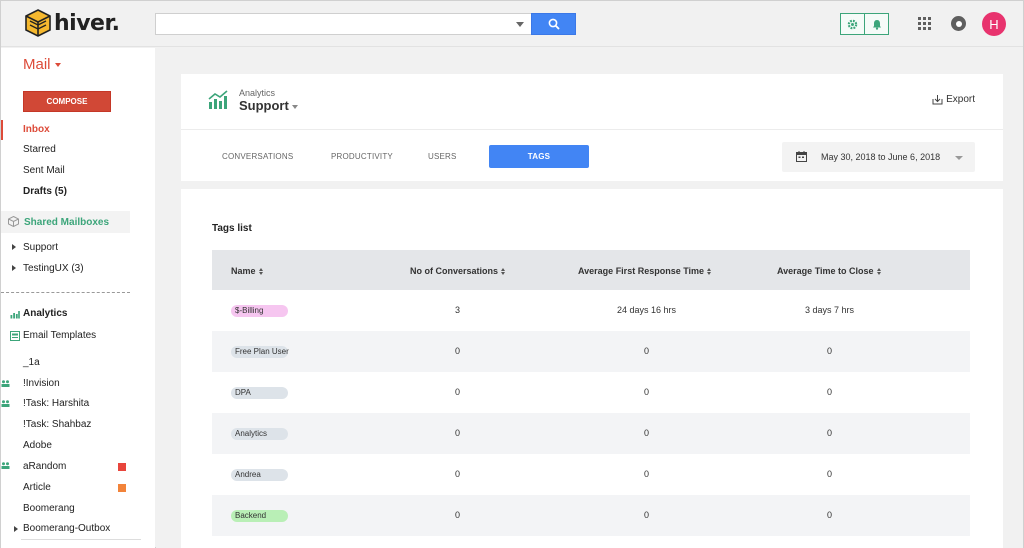 This screenshot has height=548, width=1024. Describe the element at coordinates (38, 23) in the screenshot. I see `hiver-cube-icon` at that location.